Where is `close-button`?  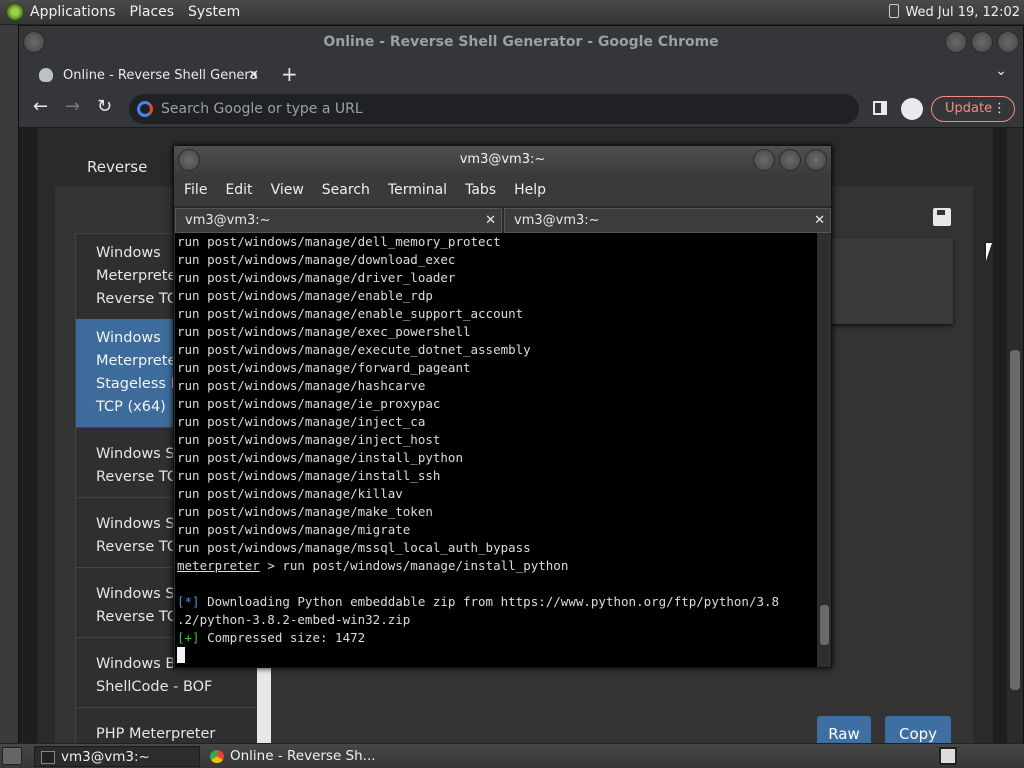 close-button is located at coordinates (1008, 42).